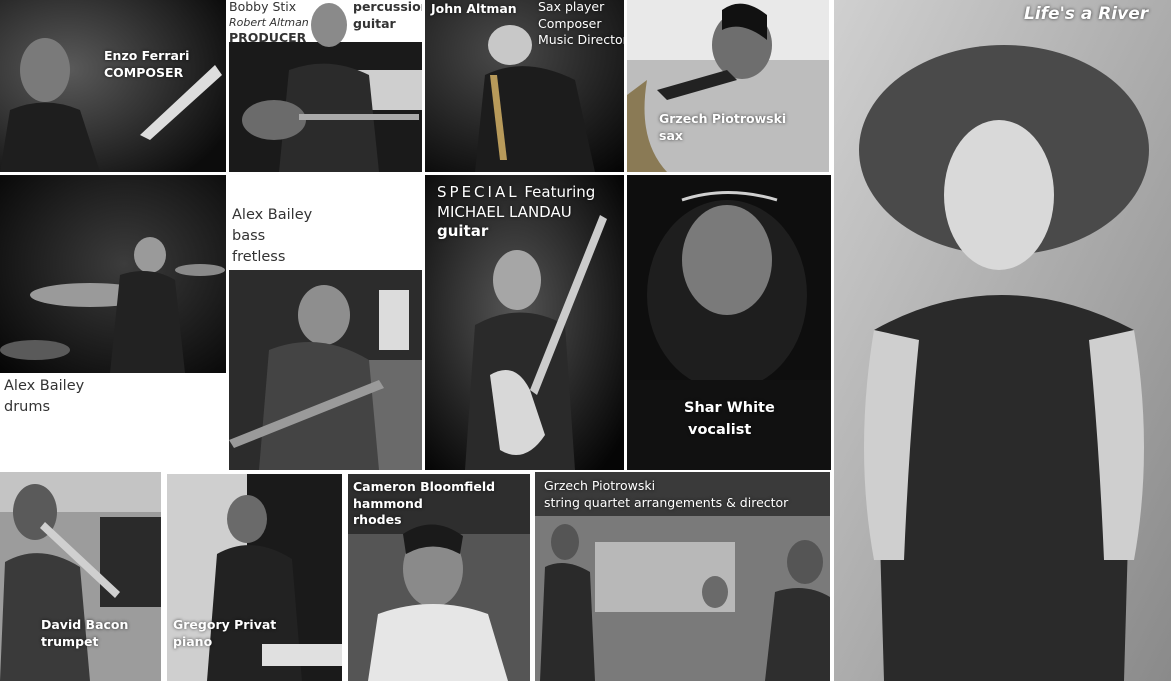 This screenshot has height=681, width=1171. Describe the element at coordinates (600, 485) in the screenshot. I see `grzech-strings-name: Grzech Piotrowski` at that location.